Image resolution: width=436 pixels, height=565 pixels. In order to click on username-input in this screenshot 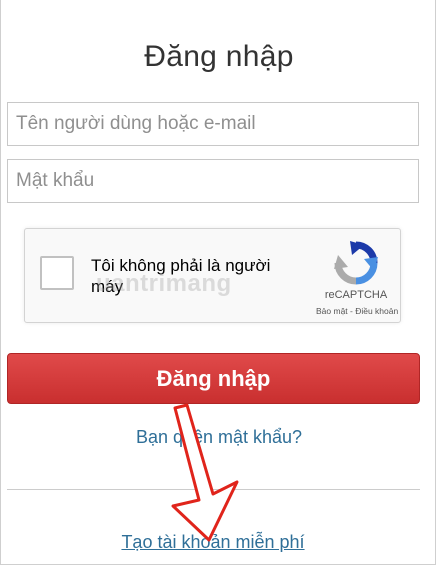, I will do `click(213, 124)`.